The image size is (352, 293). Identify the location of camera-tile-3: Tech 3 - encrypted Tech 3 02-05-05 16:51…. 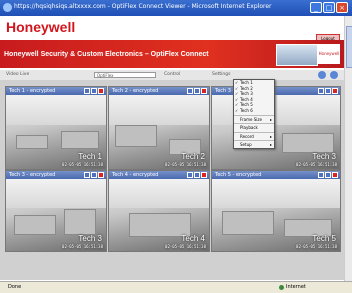
(276, 128).